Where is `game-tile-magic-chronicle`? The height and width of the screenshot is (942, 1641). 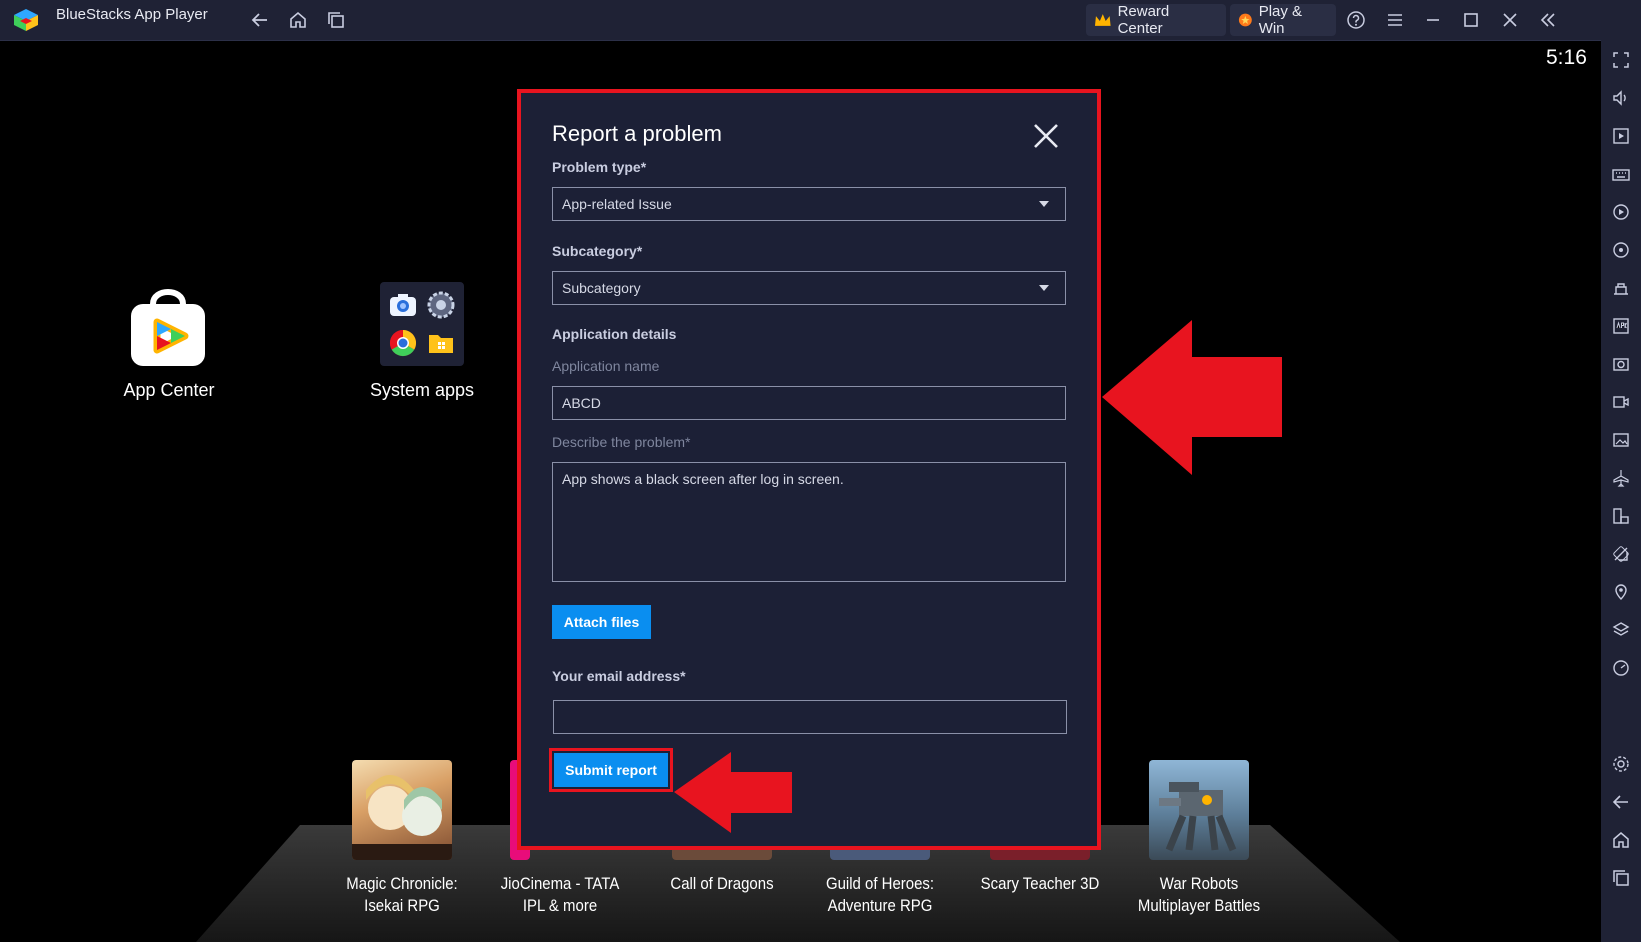
game-tile-magic-chronicle is located at coordinates (402, 810).